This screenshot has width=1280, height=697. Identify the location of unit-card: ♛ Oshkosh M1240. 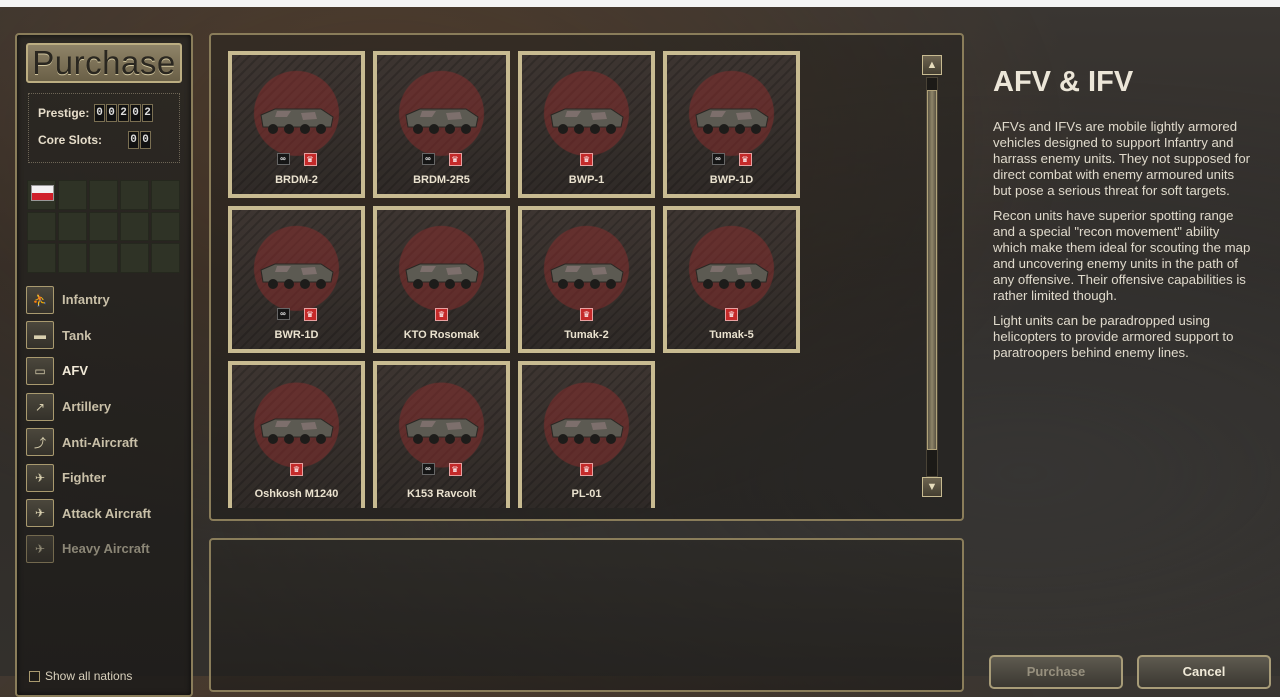
(296, 434).